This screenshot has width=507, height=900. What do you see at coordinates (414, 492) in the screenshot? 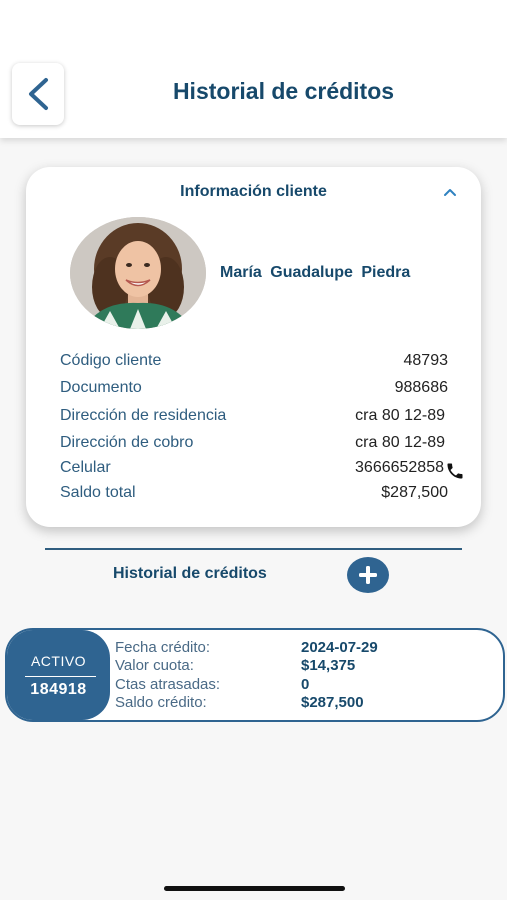
I see `info-value: $287,500` at bounding box center [414, 492].